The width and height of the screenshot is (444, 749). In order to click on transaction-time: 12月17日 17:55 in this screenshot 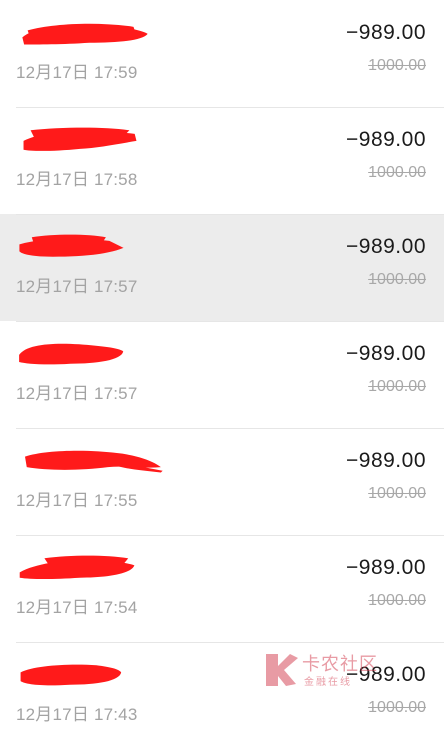, I will do `click(77, 500)`.